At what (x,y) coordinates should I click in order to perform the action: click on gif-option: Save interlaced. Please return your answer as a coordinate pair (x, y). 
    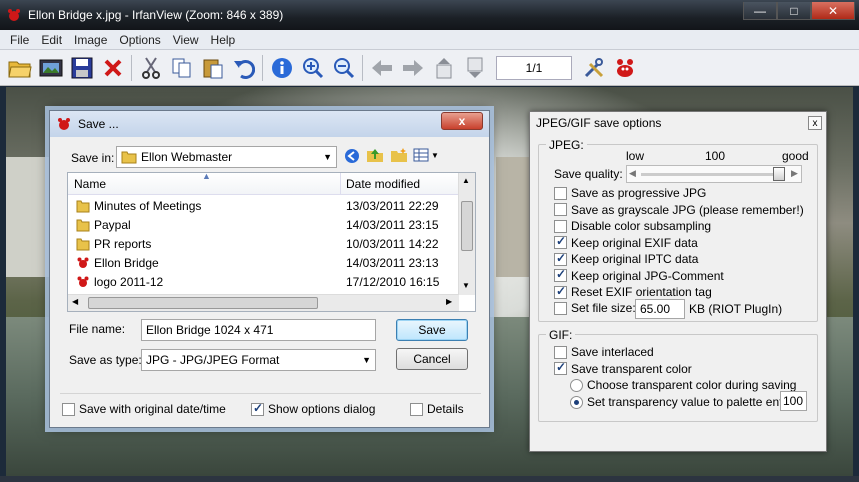
    Looking at the image, I should click on (604, 352).